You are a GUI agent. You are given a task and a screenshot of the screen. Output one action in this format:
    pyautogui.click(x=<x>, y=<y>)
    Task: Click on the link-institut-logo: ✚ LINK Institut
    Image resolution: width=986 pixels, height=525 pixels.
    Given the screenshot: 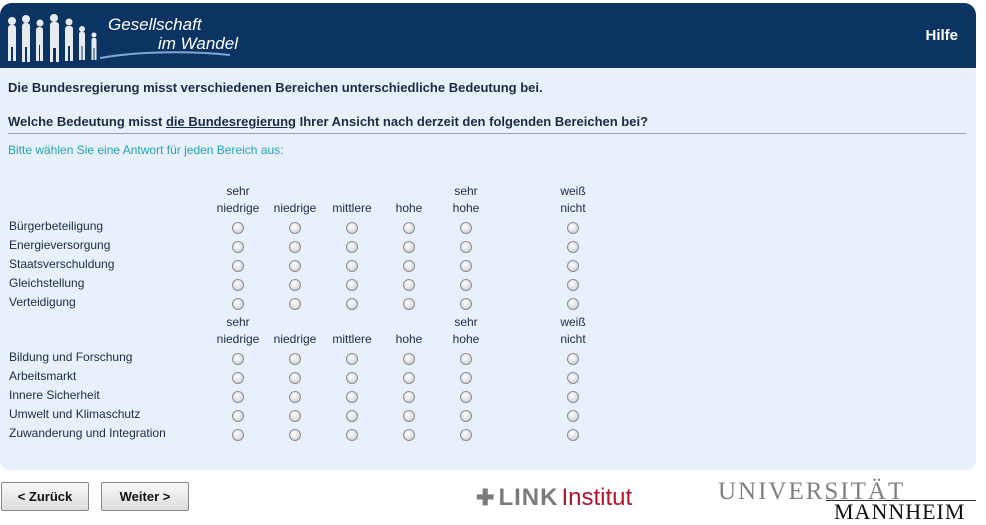 What is the action you would take?
    pyautogui.click(x=554, y=498)
    